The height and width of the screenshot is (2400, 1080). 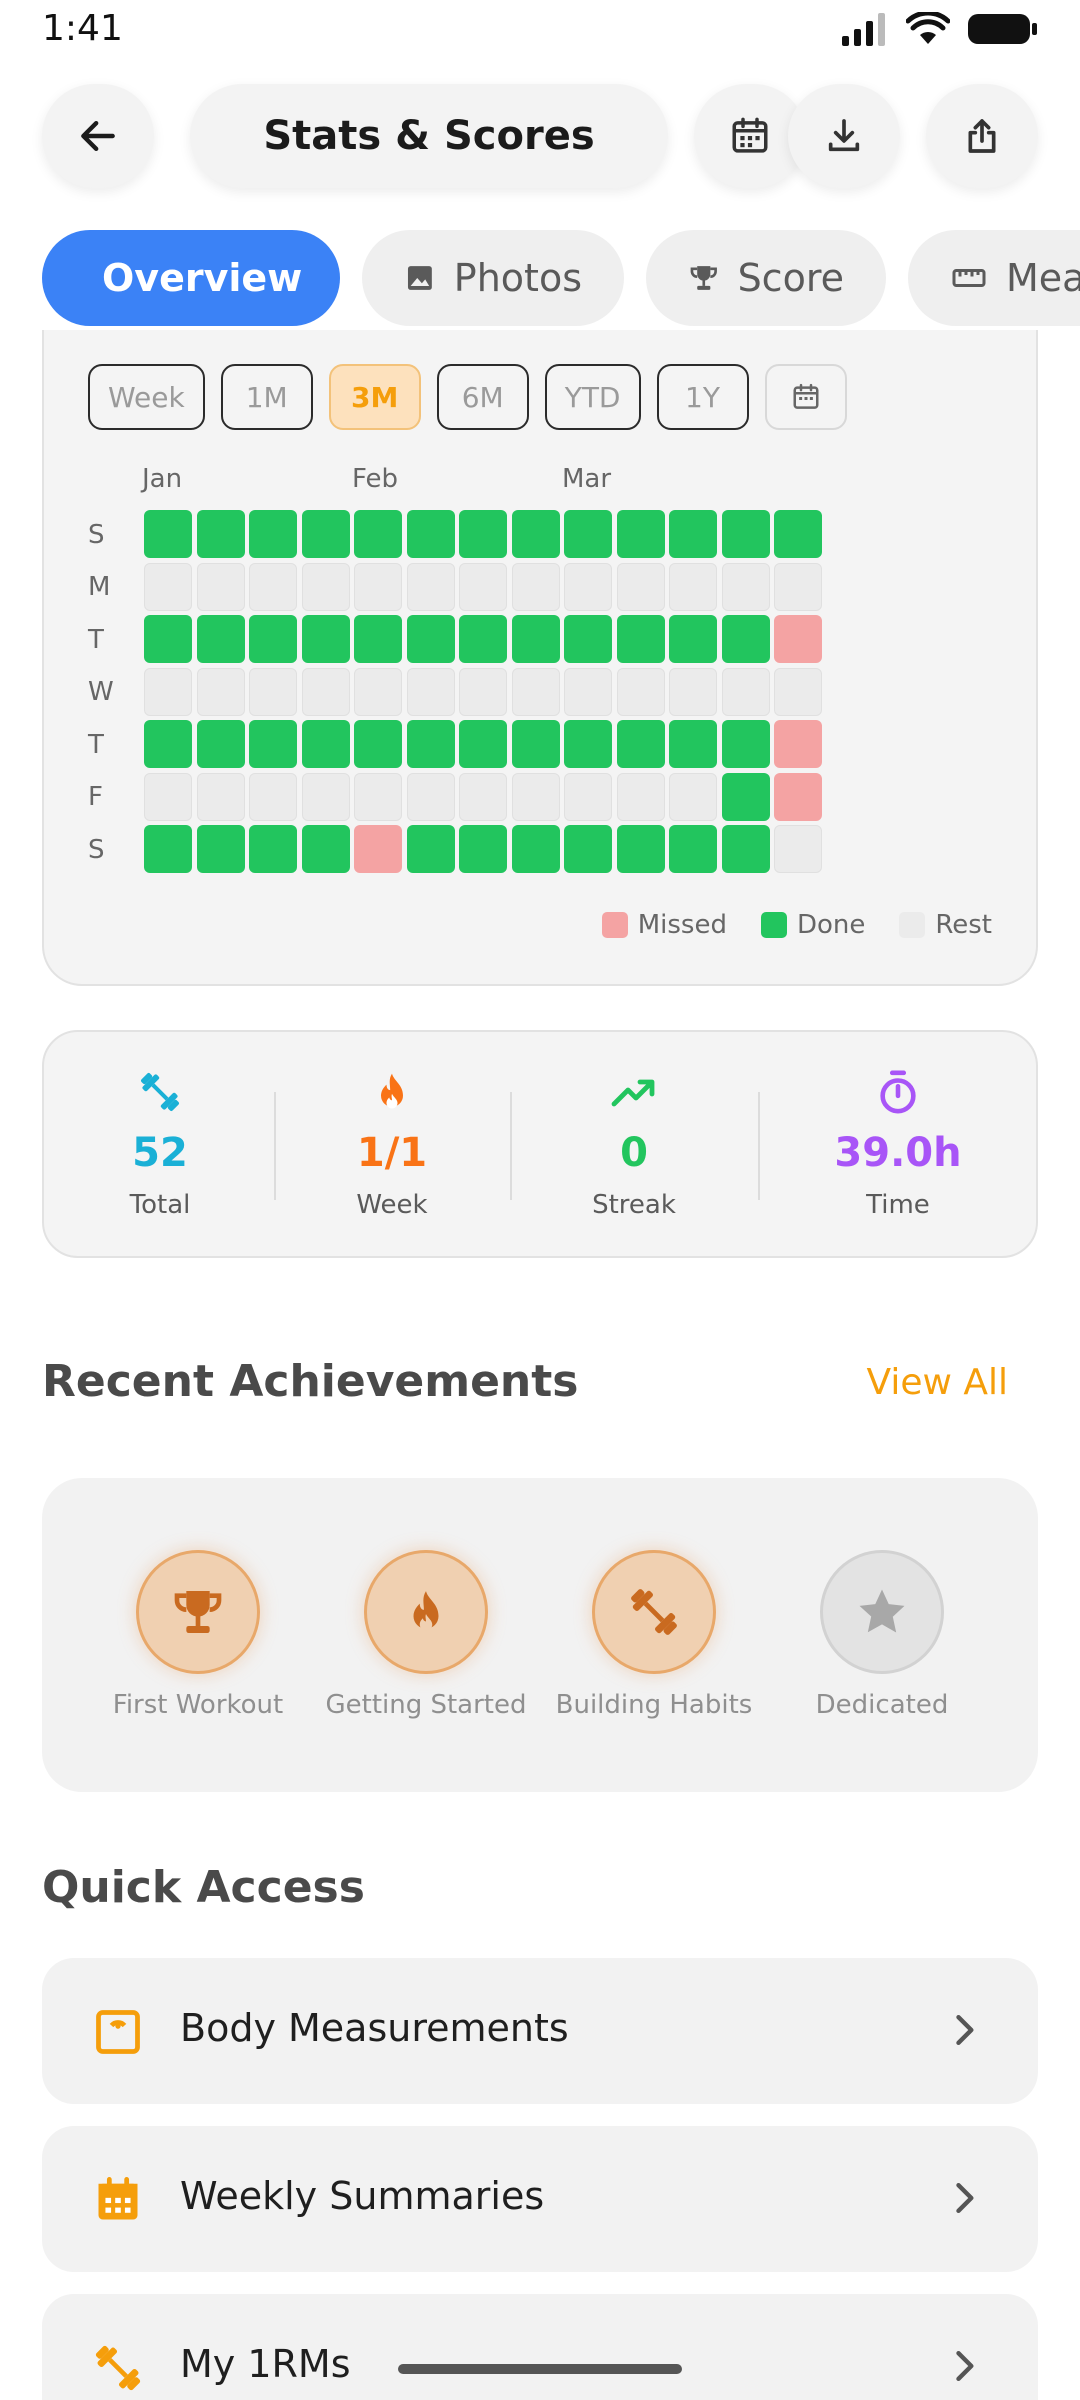 What do you see at coordinates (198, 1635) in the screenshot?
I see `achievement-first-workout: First Workout` at bounding box center [198, 1635].